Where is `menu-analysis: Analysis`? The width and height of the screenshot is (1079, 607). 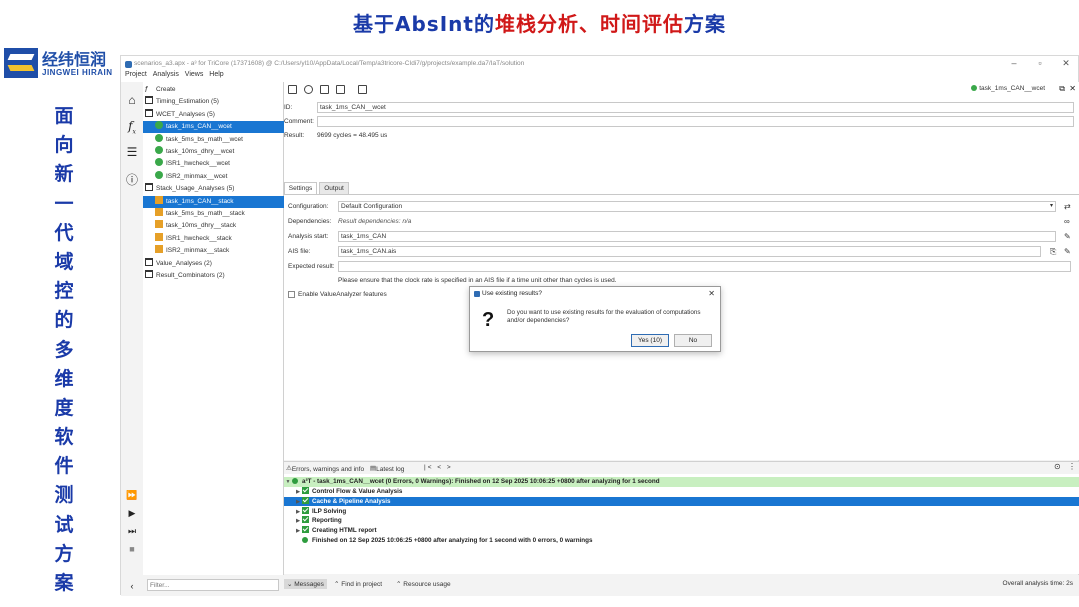
menu-analysis: Analysis is located at coordinates (166, 74).